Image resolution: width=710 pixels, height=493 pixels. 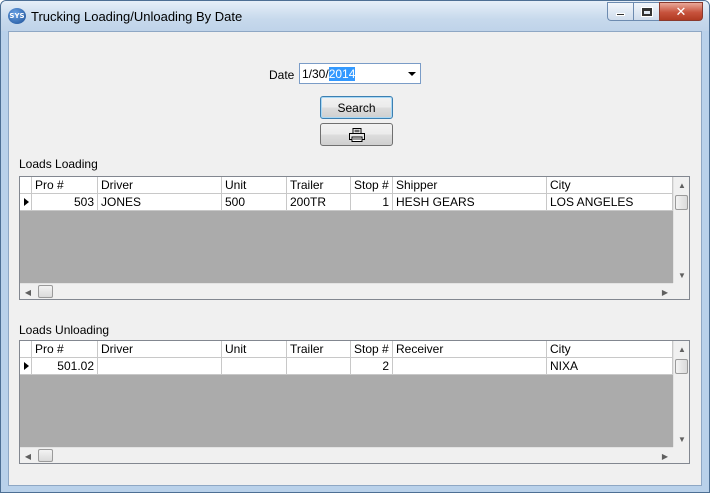 What do you see at coordinates (315, 73) in the screenshot?
I see `date-value-prefix: 1/30/` at bounding box center [315, 73].